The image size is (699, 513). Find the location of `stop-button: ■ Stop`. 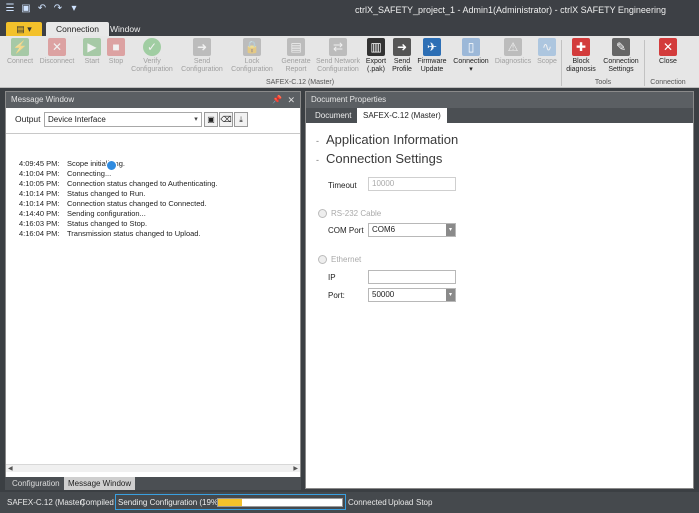

stop-button: ■ Stop is located at coordinates (116, 52).